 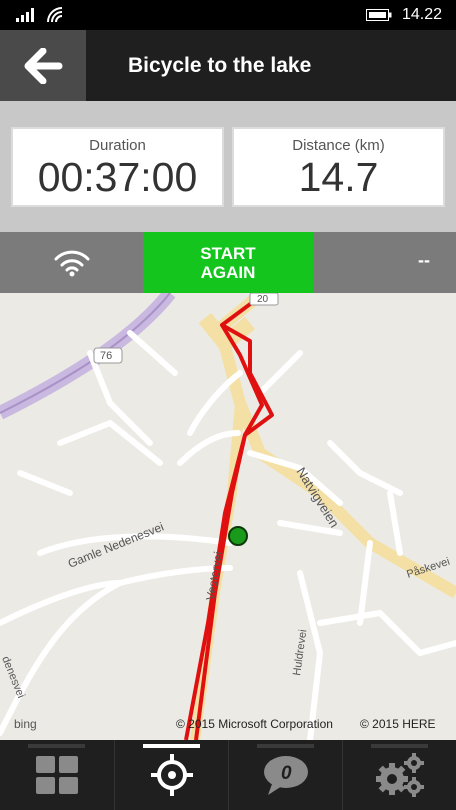 I want to click on nav-indicator-active, so click(x=171, y=746).